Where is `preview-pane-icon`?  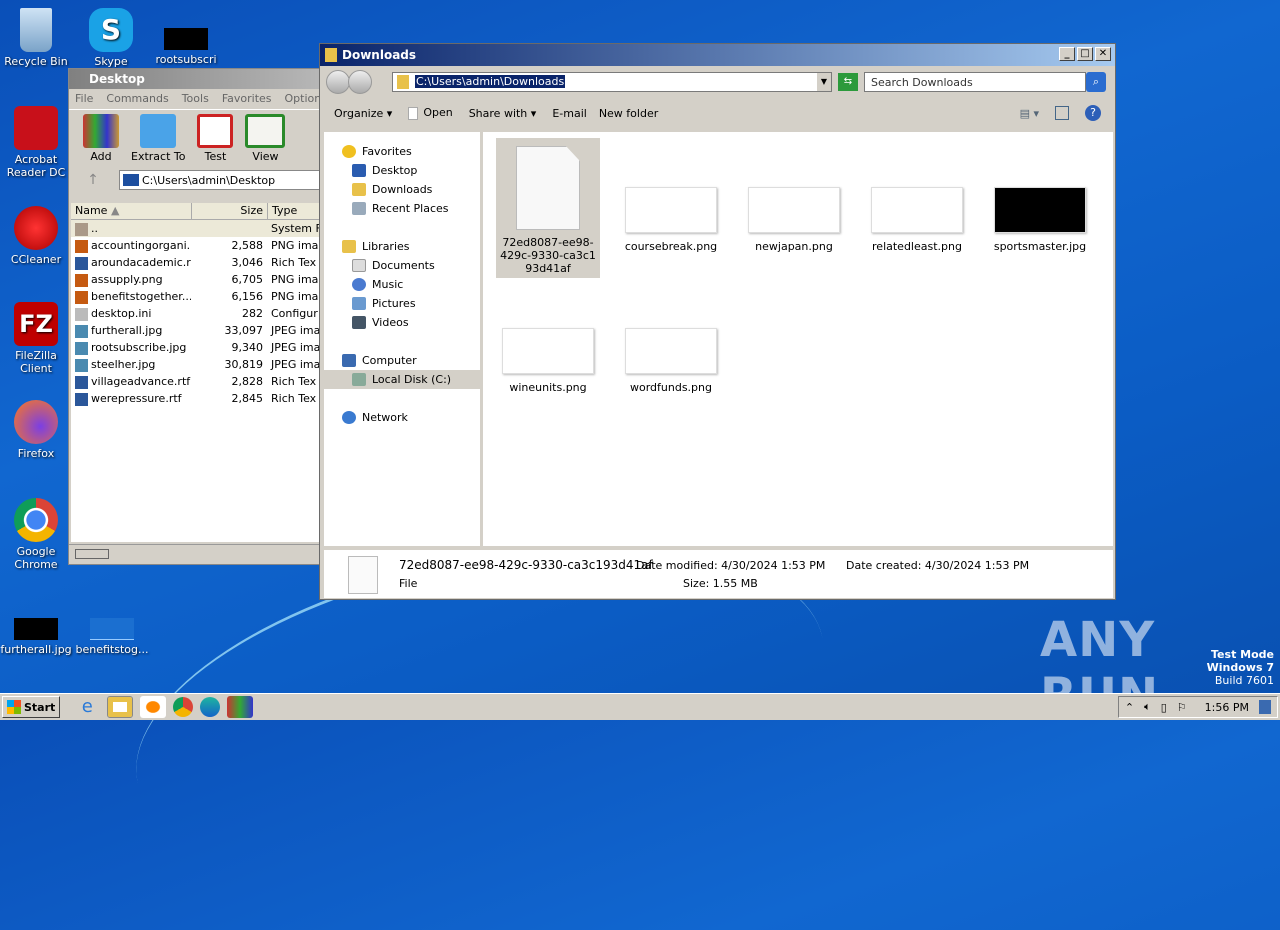
preview-pane-icon is located at coordinates (1062, 113).